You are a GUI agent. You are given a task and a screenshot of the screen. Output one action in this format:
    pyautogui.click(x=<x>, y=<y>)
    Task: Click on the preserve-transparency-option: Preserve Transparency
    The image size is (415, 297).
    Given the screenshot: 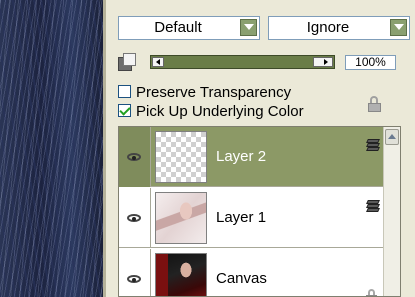 What is the action you would take?
    pyautogui.click(x=204, y=93)
    